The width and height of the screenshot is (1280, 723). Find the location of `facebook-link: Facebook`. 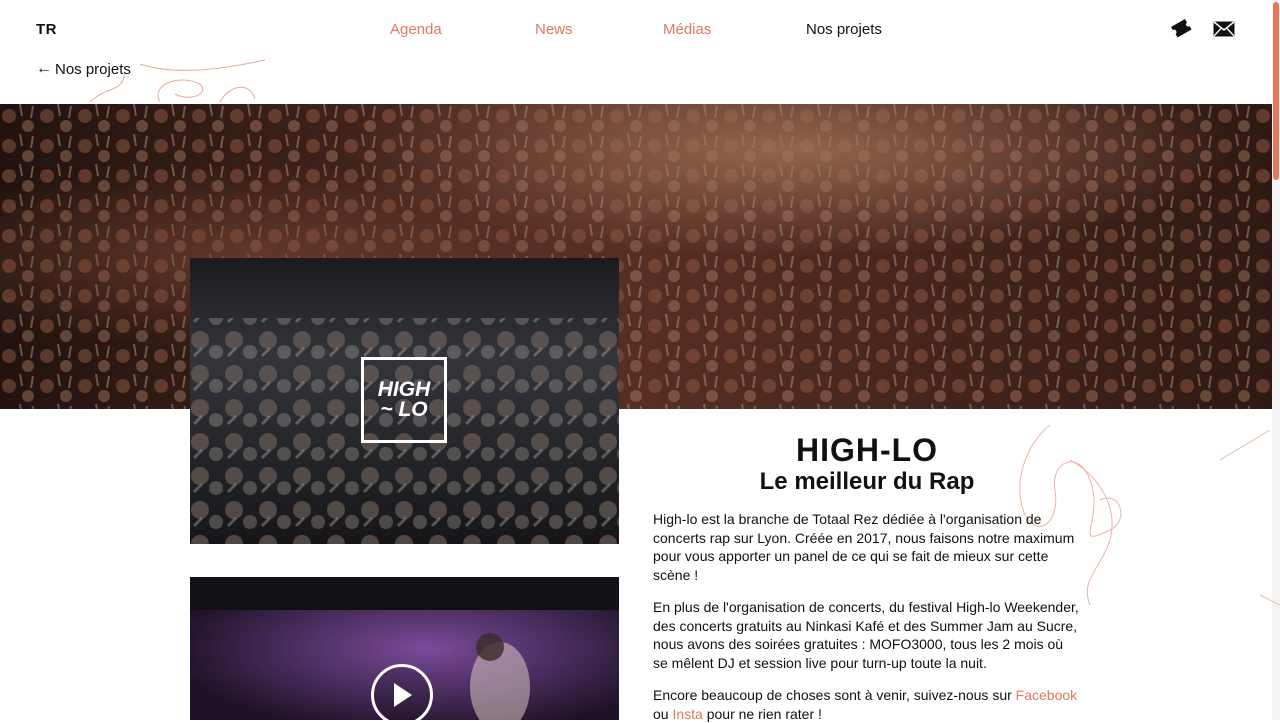

facebook-link: Facebook is located at coordinates (1046, 695).